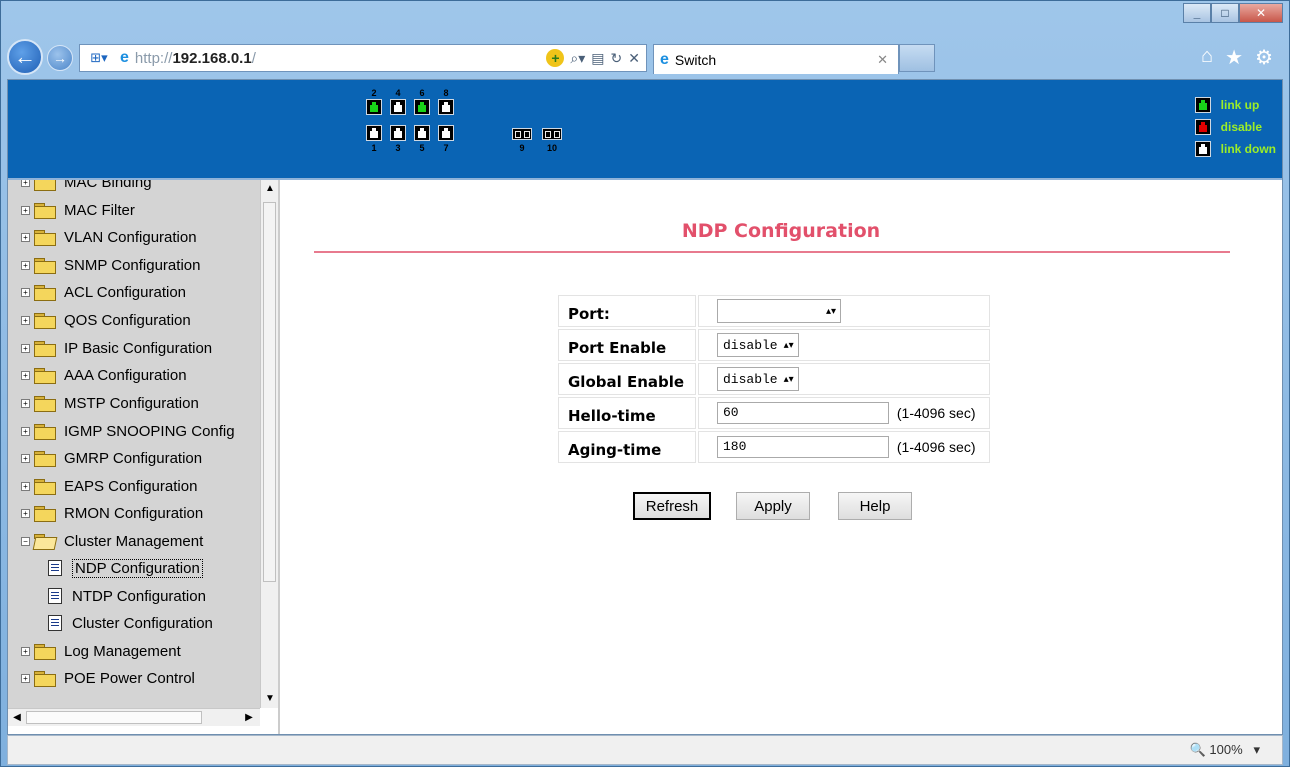 The image size is (1290, 767). What do you see at coordinates (363, 58) in the screenshot?
I see `address-bar: ⊞▾ e http://192.168.0.1/ + ⌕▾ ▤ ↻ ✕` at bounding box center [363, 58].